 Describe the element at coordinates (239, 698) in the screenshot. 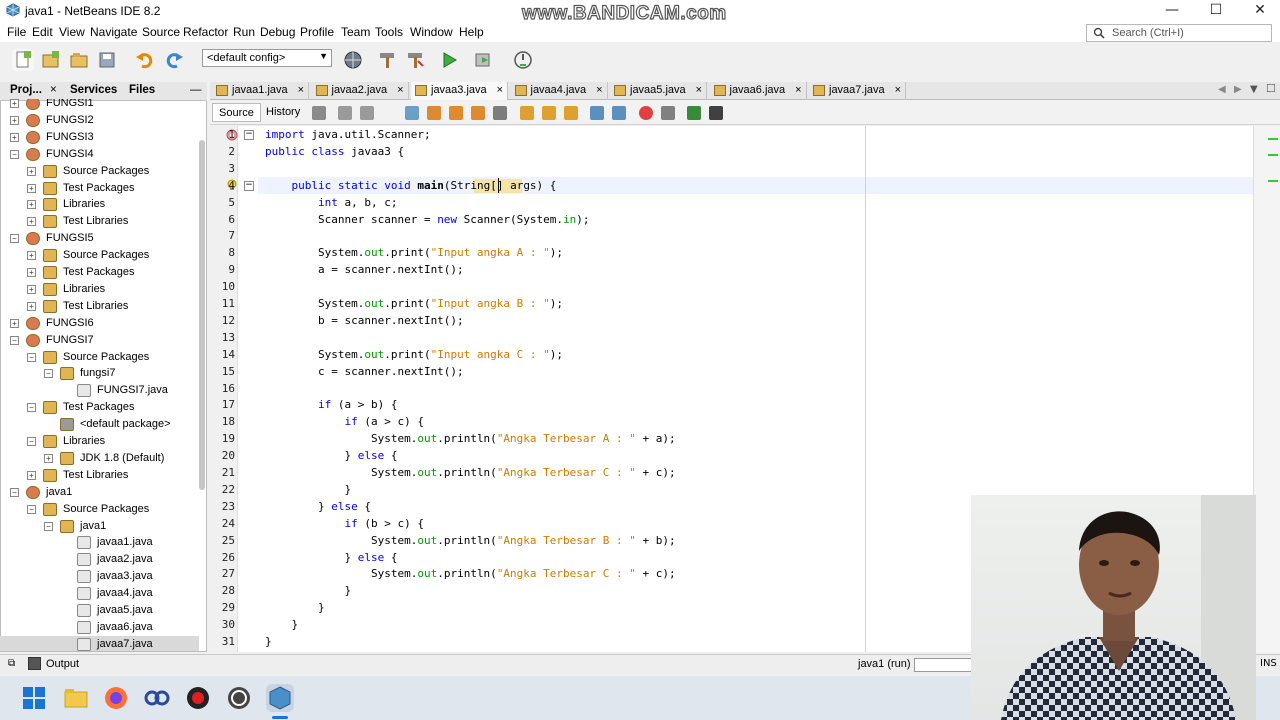

I see `whatsapp-icon` at that location.